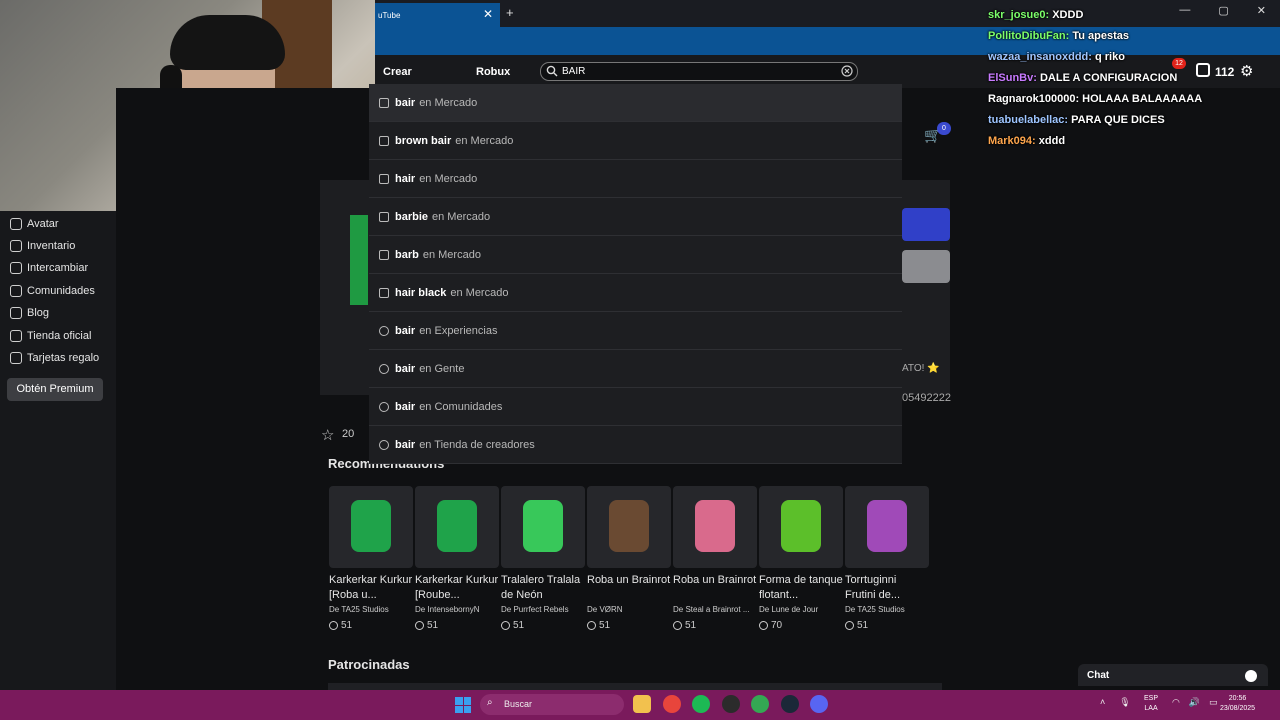 This screenshot has width=1280, height=720. Describe the element at coordinates (384, 216) in the screenshot. I see `marketplace-icon` at that location.